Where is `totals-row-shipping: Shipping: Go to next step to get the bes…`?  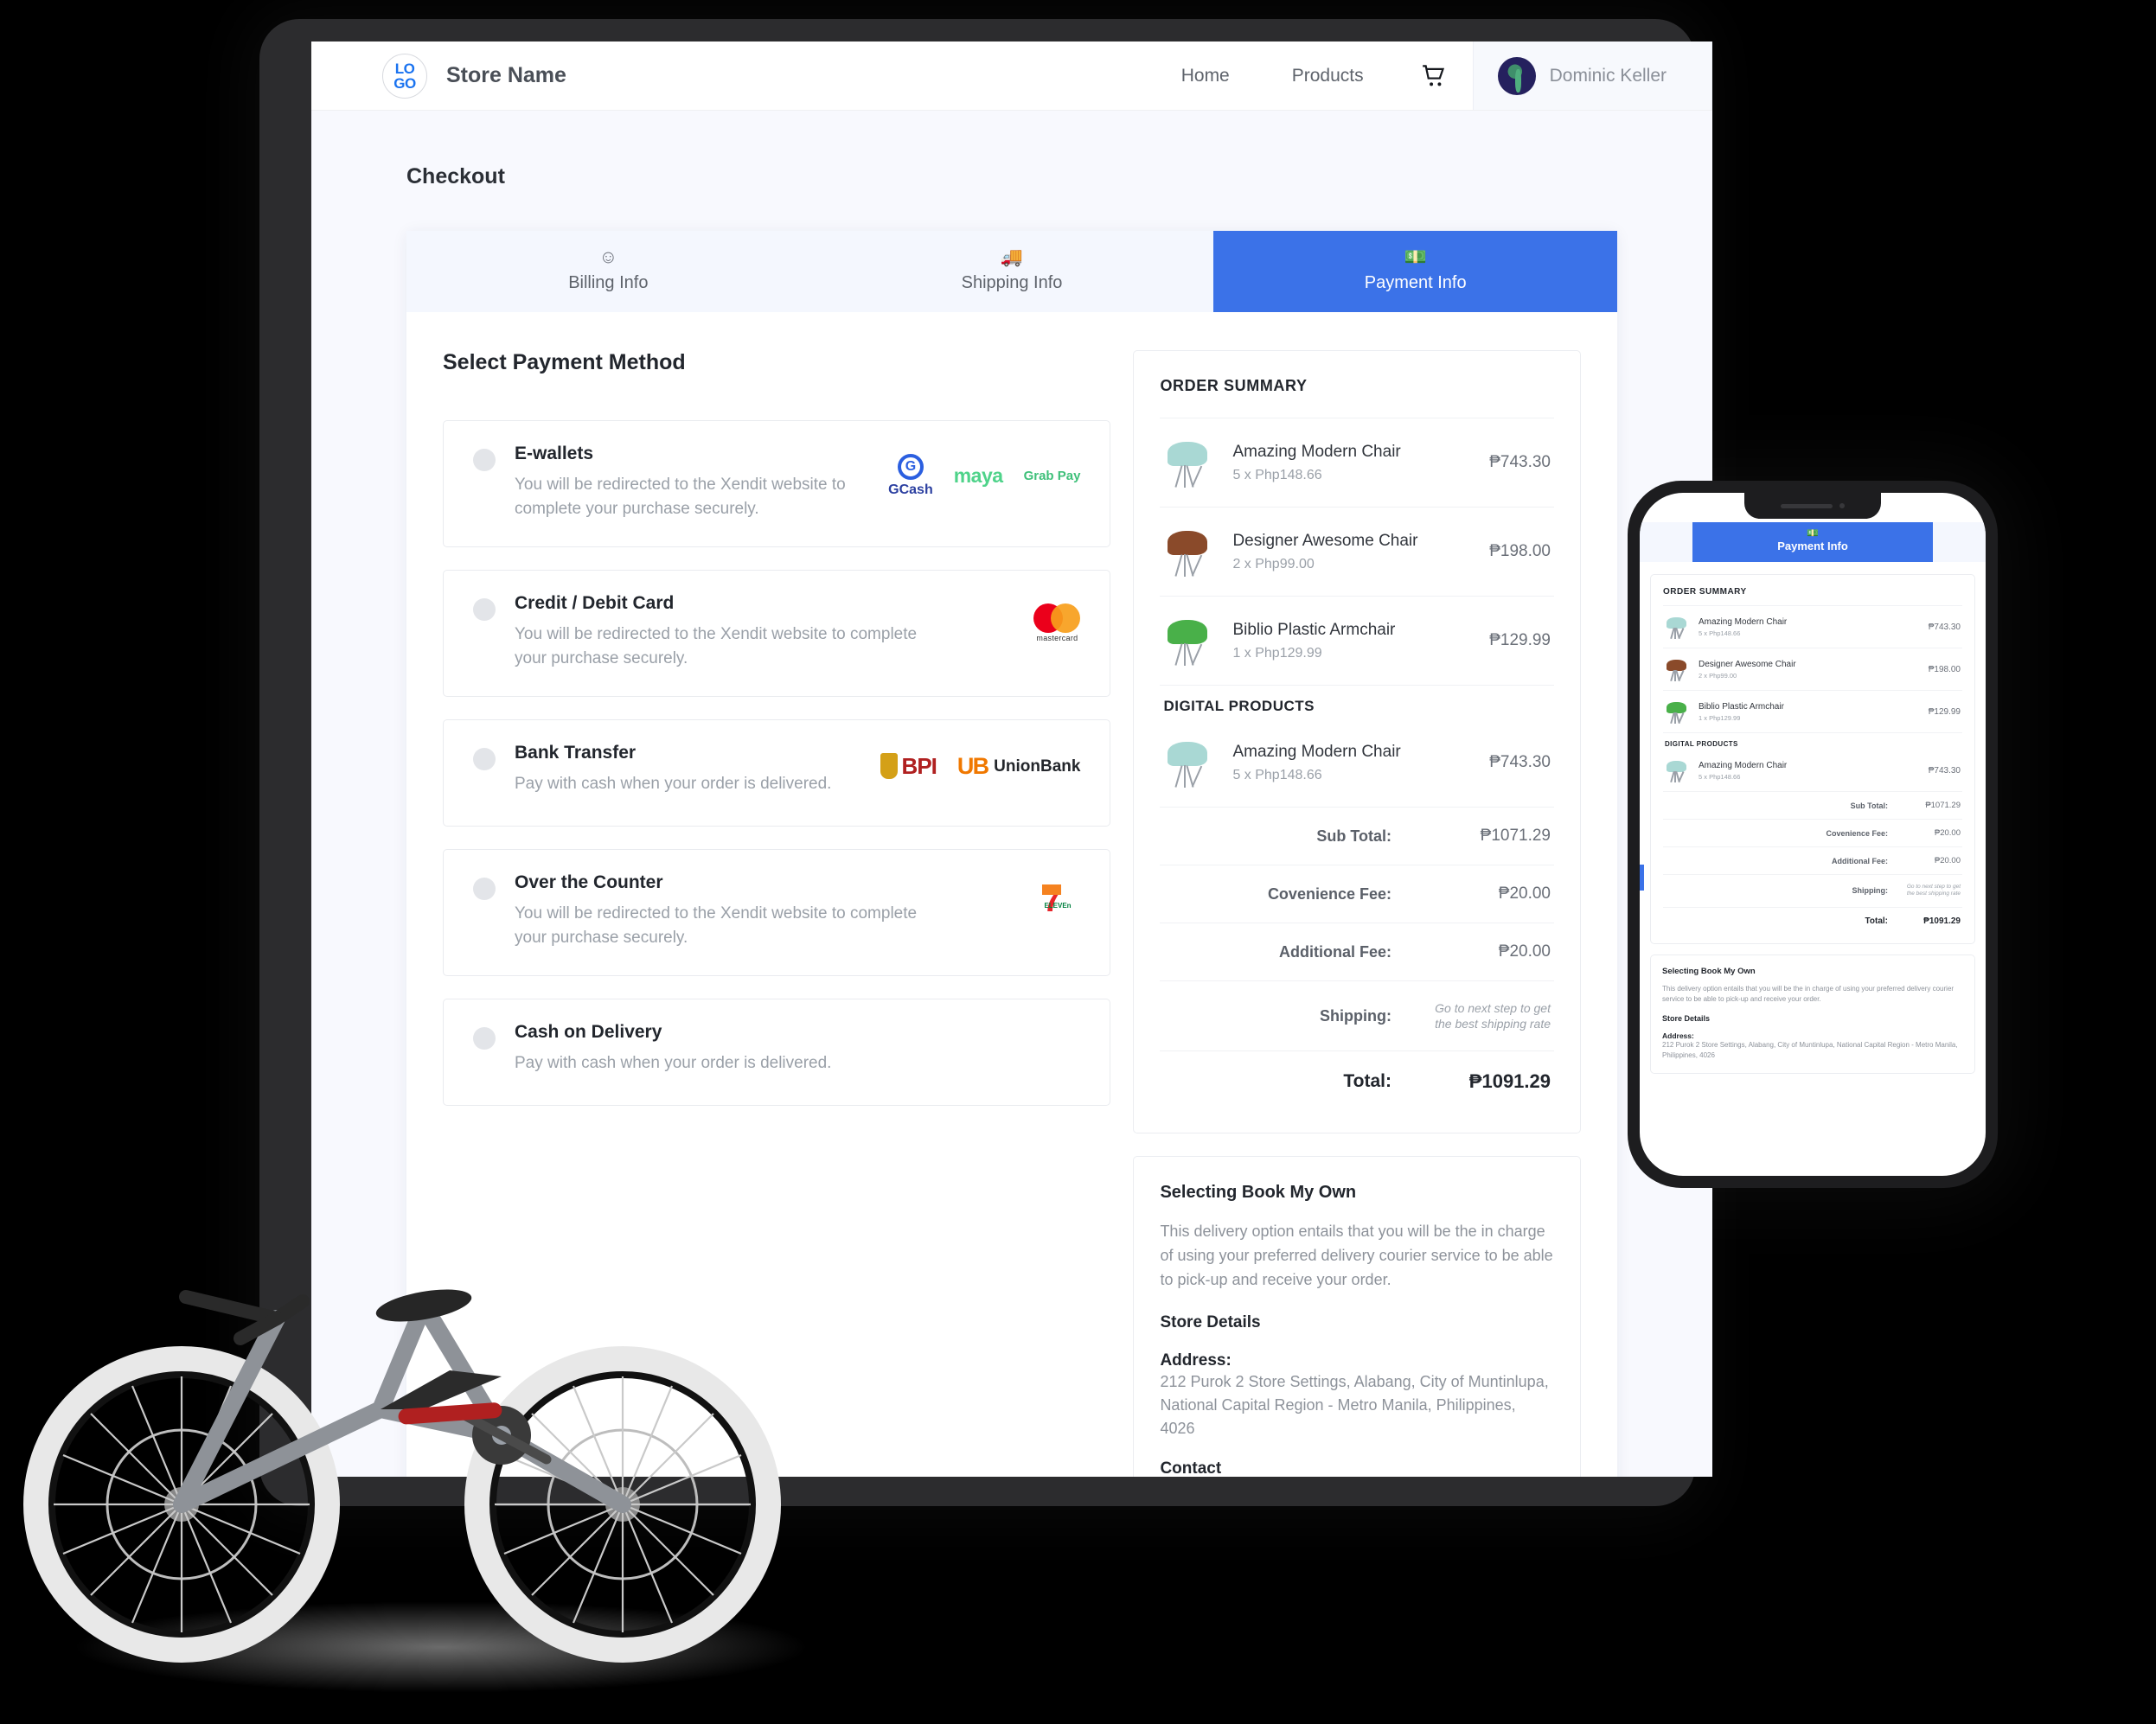 totals-row-shipping: Shipping: Go to next step to get the bes… is located at coordinates (1357, 1015).